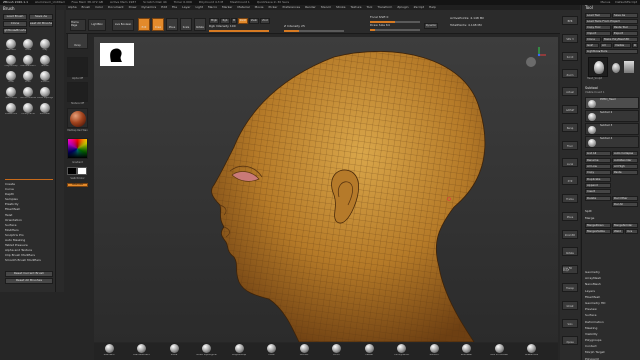 This screenshot has width=640, height=360. What do you see at coordinates (227, 7) in the screenshot?
I see `menu-marker: Marker` at bounding box center [227, 7].